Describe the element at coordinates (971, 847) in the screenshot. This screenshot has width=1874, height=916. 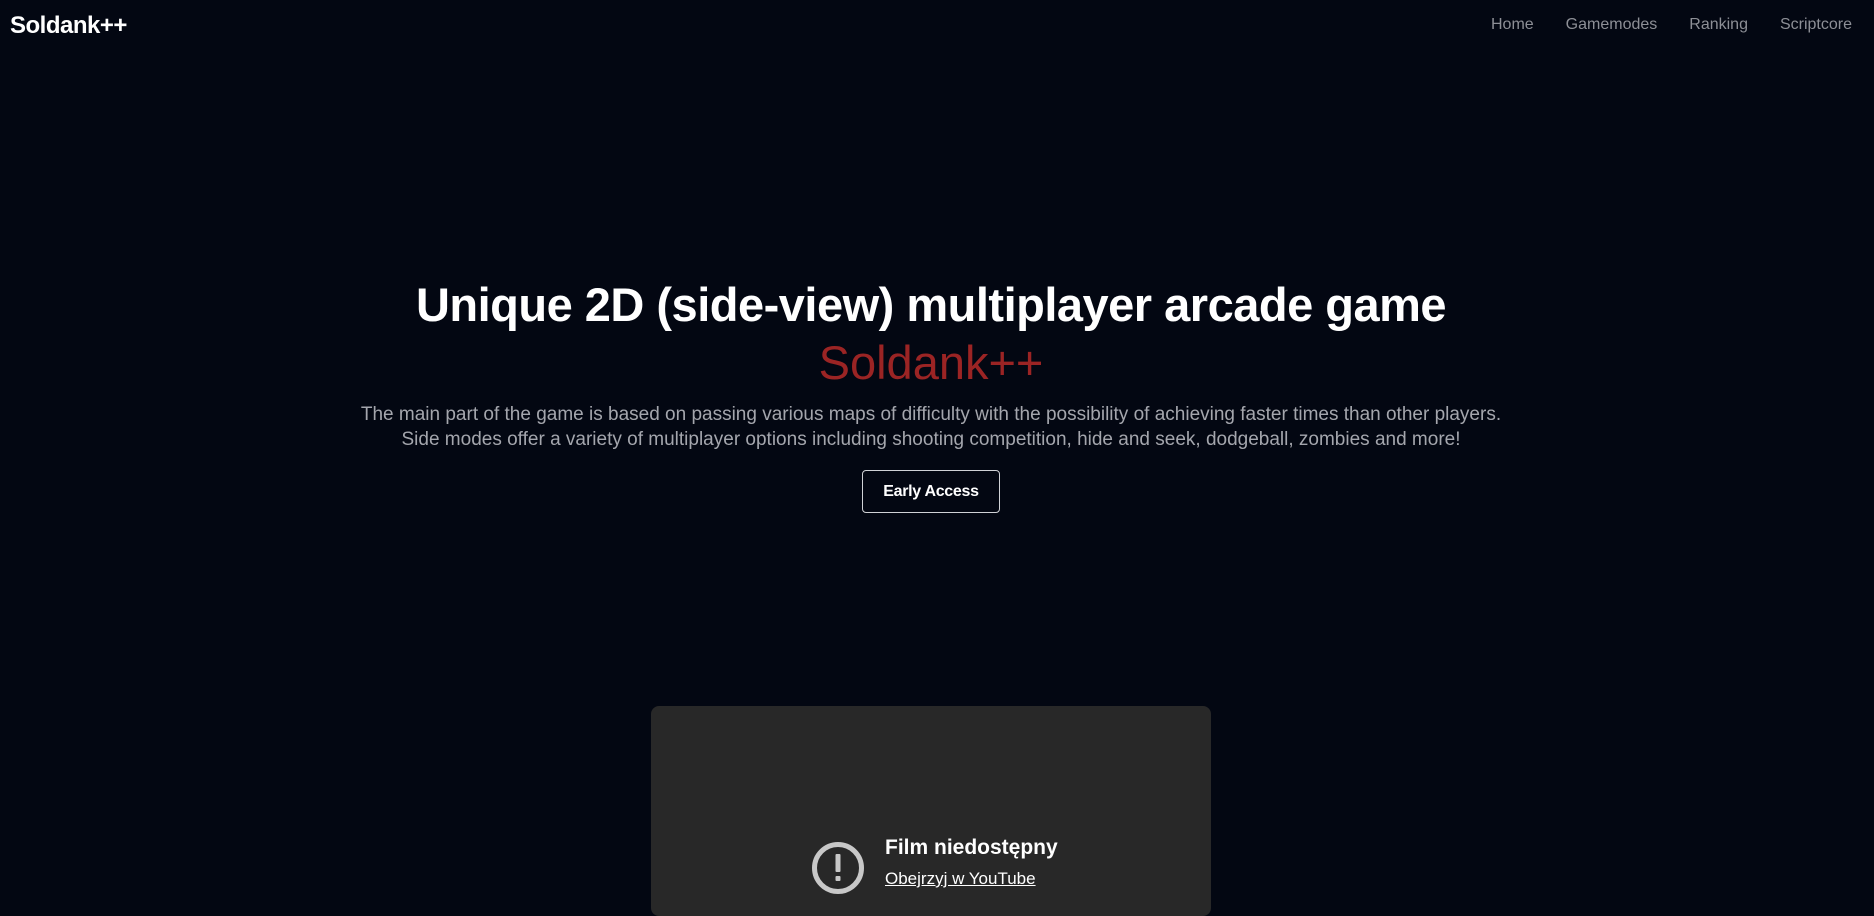
I see `video-error-title: Film niedostępny` at that location.